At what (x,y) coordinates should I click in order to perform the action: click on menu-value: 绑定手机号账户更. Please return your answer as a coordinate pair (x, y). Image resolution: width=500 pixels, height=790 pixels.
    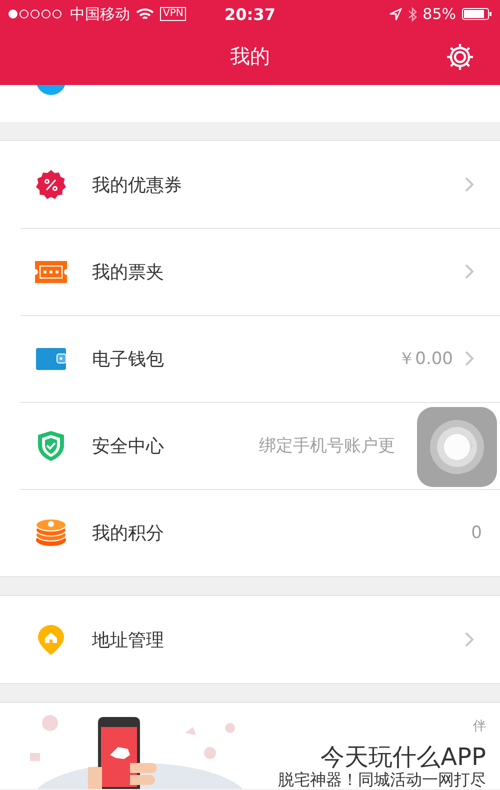
    Looking at the image, I should click on (327, 446).